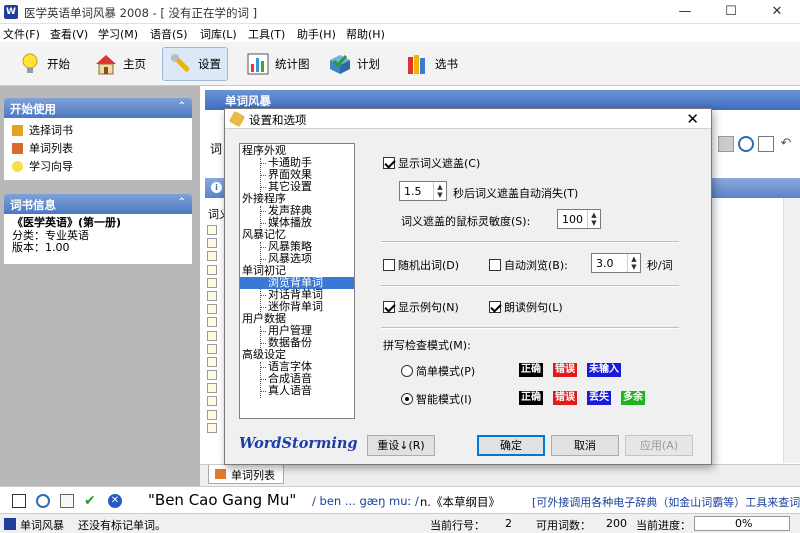 This screenshot has width=800, height=533. Describe the element at coordinates (633, 398) in the screenshot. I see `sample-extra-tag: 多余` at that location.